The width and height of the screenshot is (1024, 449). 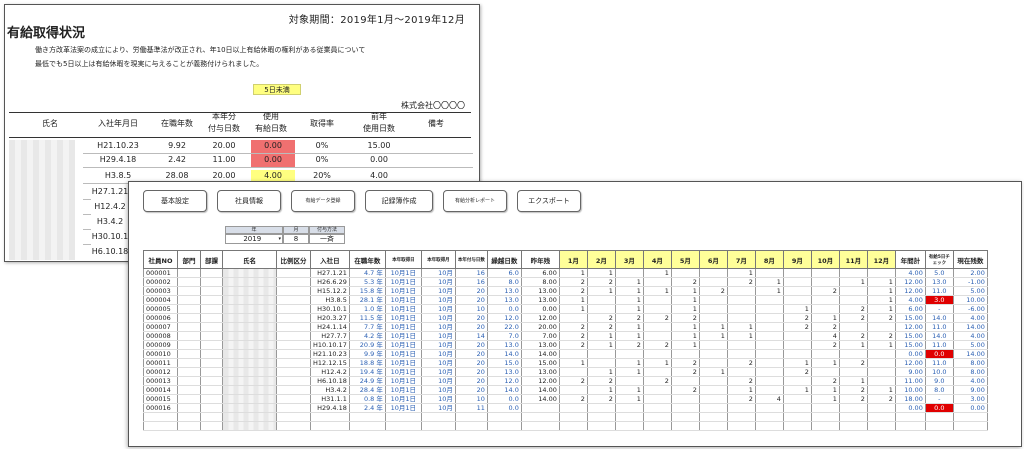 I want to click on table-cell: H31.1.1, so click(x=330, y=399).